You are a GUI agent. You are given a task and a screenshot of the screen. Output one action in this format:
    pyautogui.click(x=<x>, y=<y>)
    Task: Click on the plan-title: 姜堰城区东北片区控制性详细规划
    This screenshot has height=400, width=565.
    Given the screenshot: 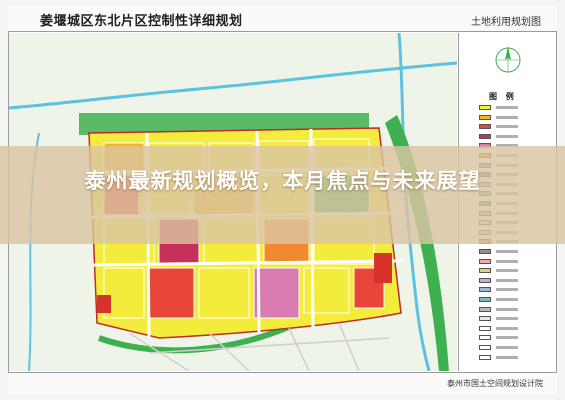 What is the action you would take?
    pyautogui.click(x=141, y=21)
    